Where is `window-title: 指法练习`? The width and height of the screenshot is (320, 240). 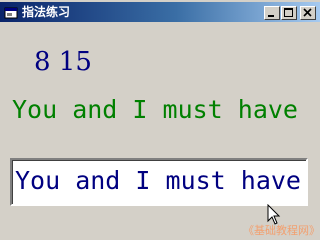 window-title: 指法练习 is located at coordinates (46, 12).